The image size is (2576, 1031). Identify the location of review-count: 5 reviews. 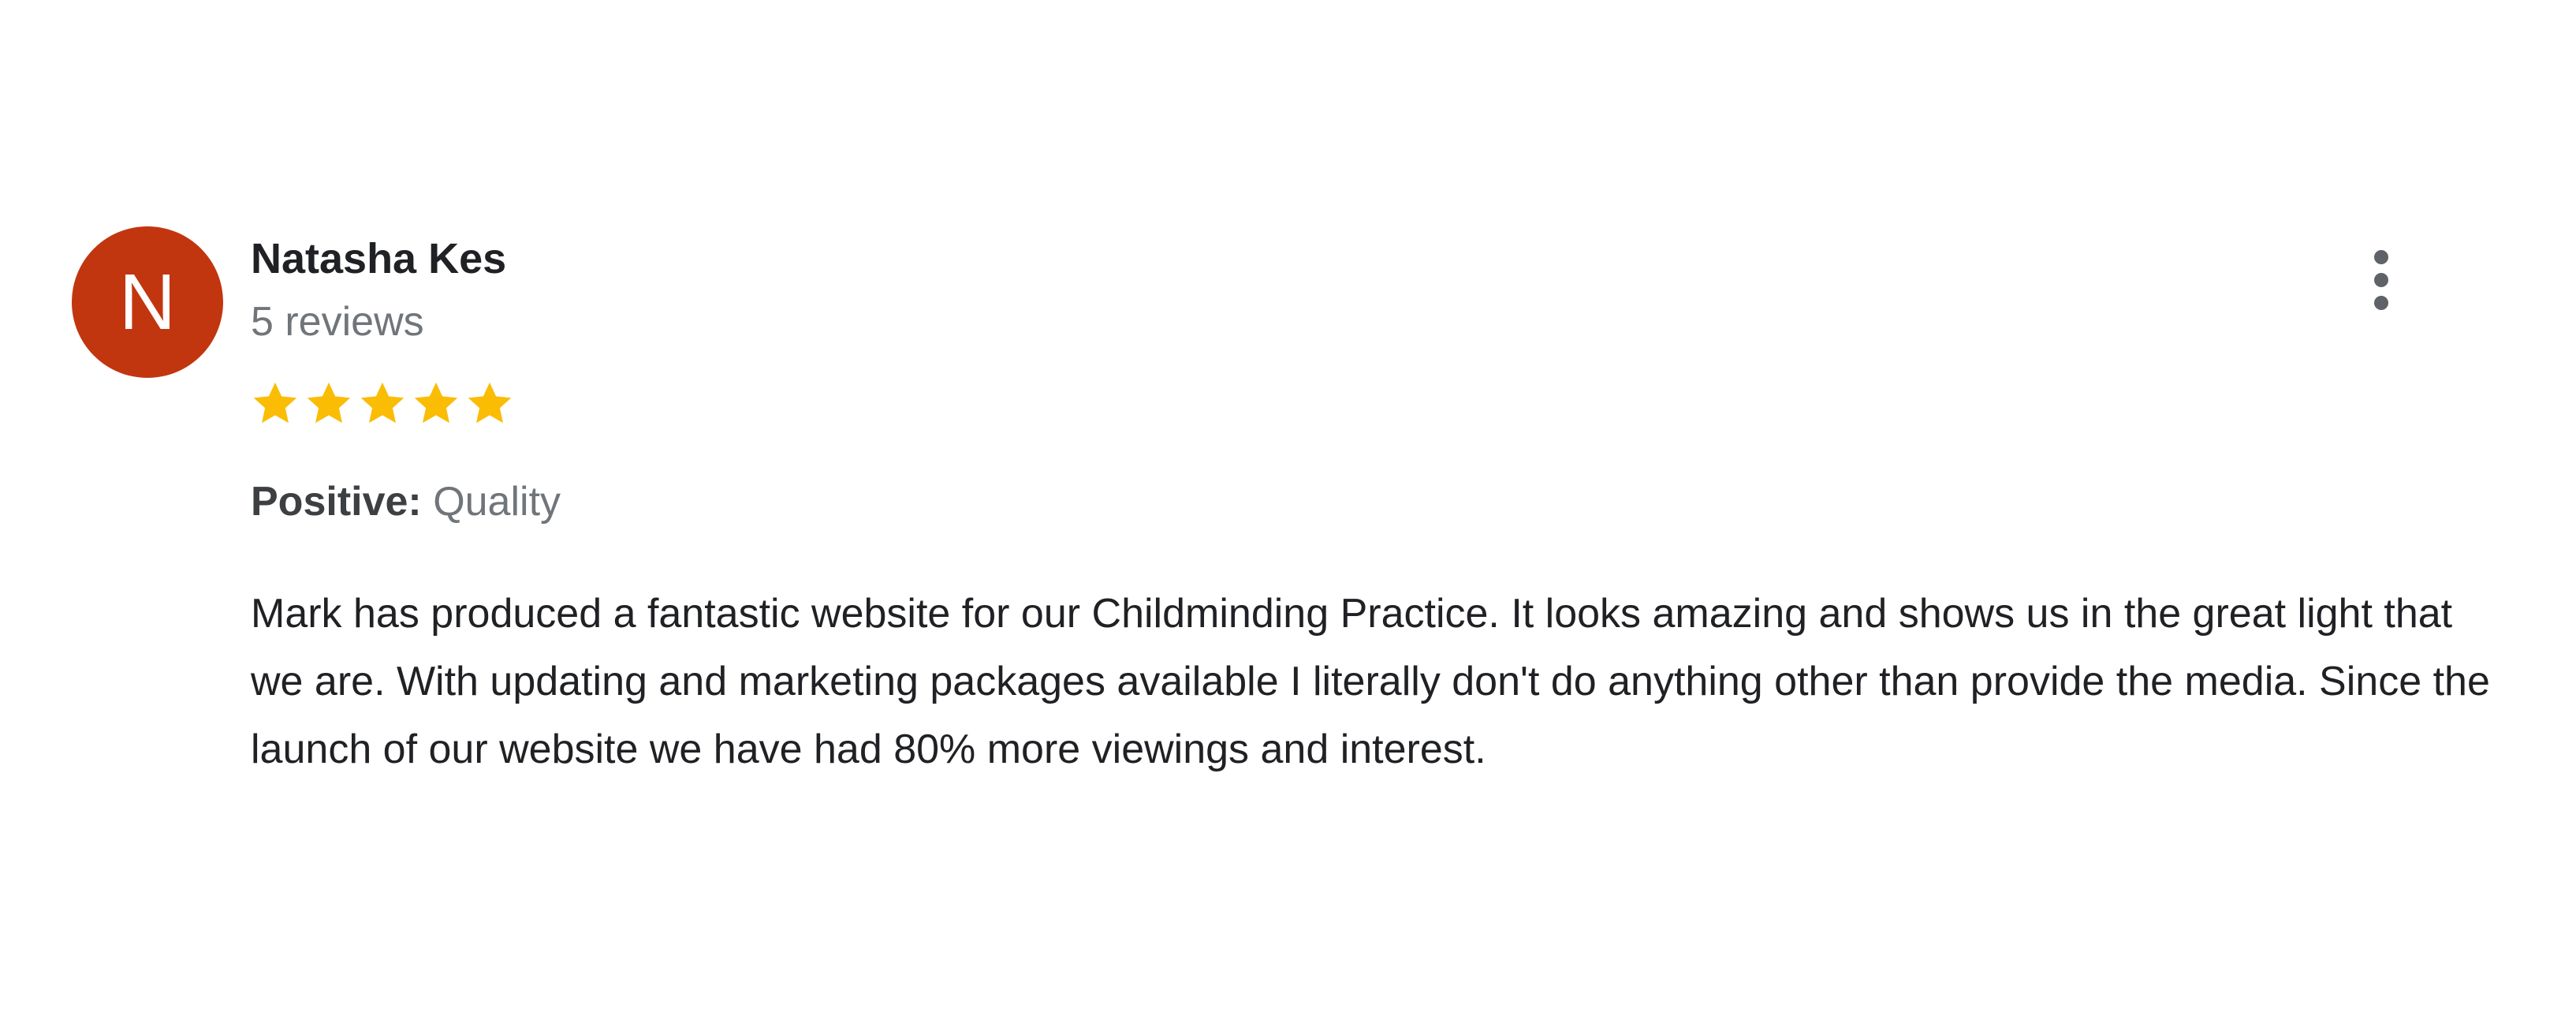
(337, 321).